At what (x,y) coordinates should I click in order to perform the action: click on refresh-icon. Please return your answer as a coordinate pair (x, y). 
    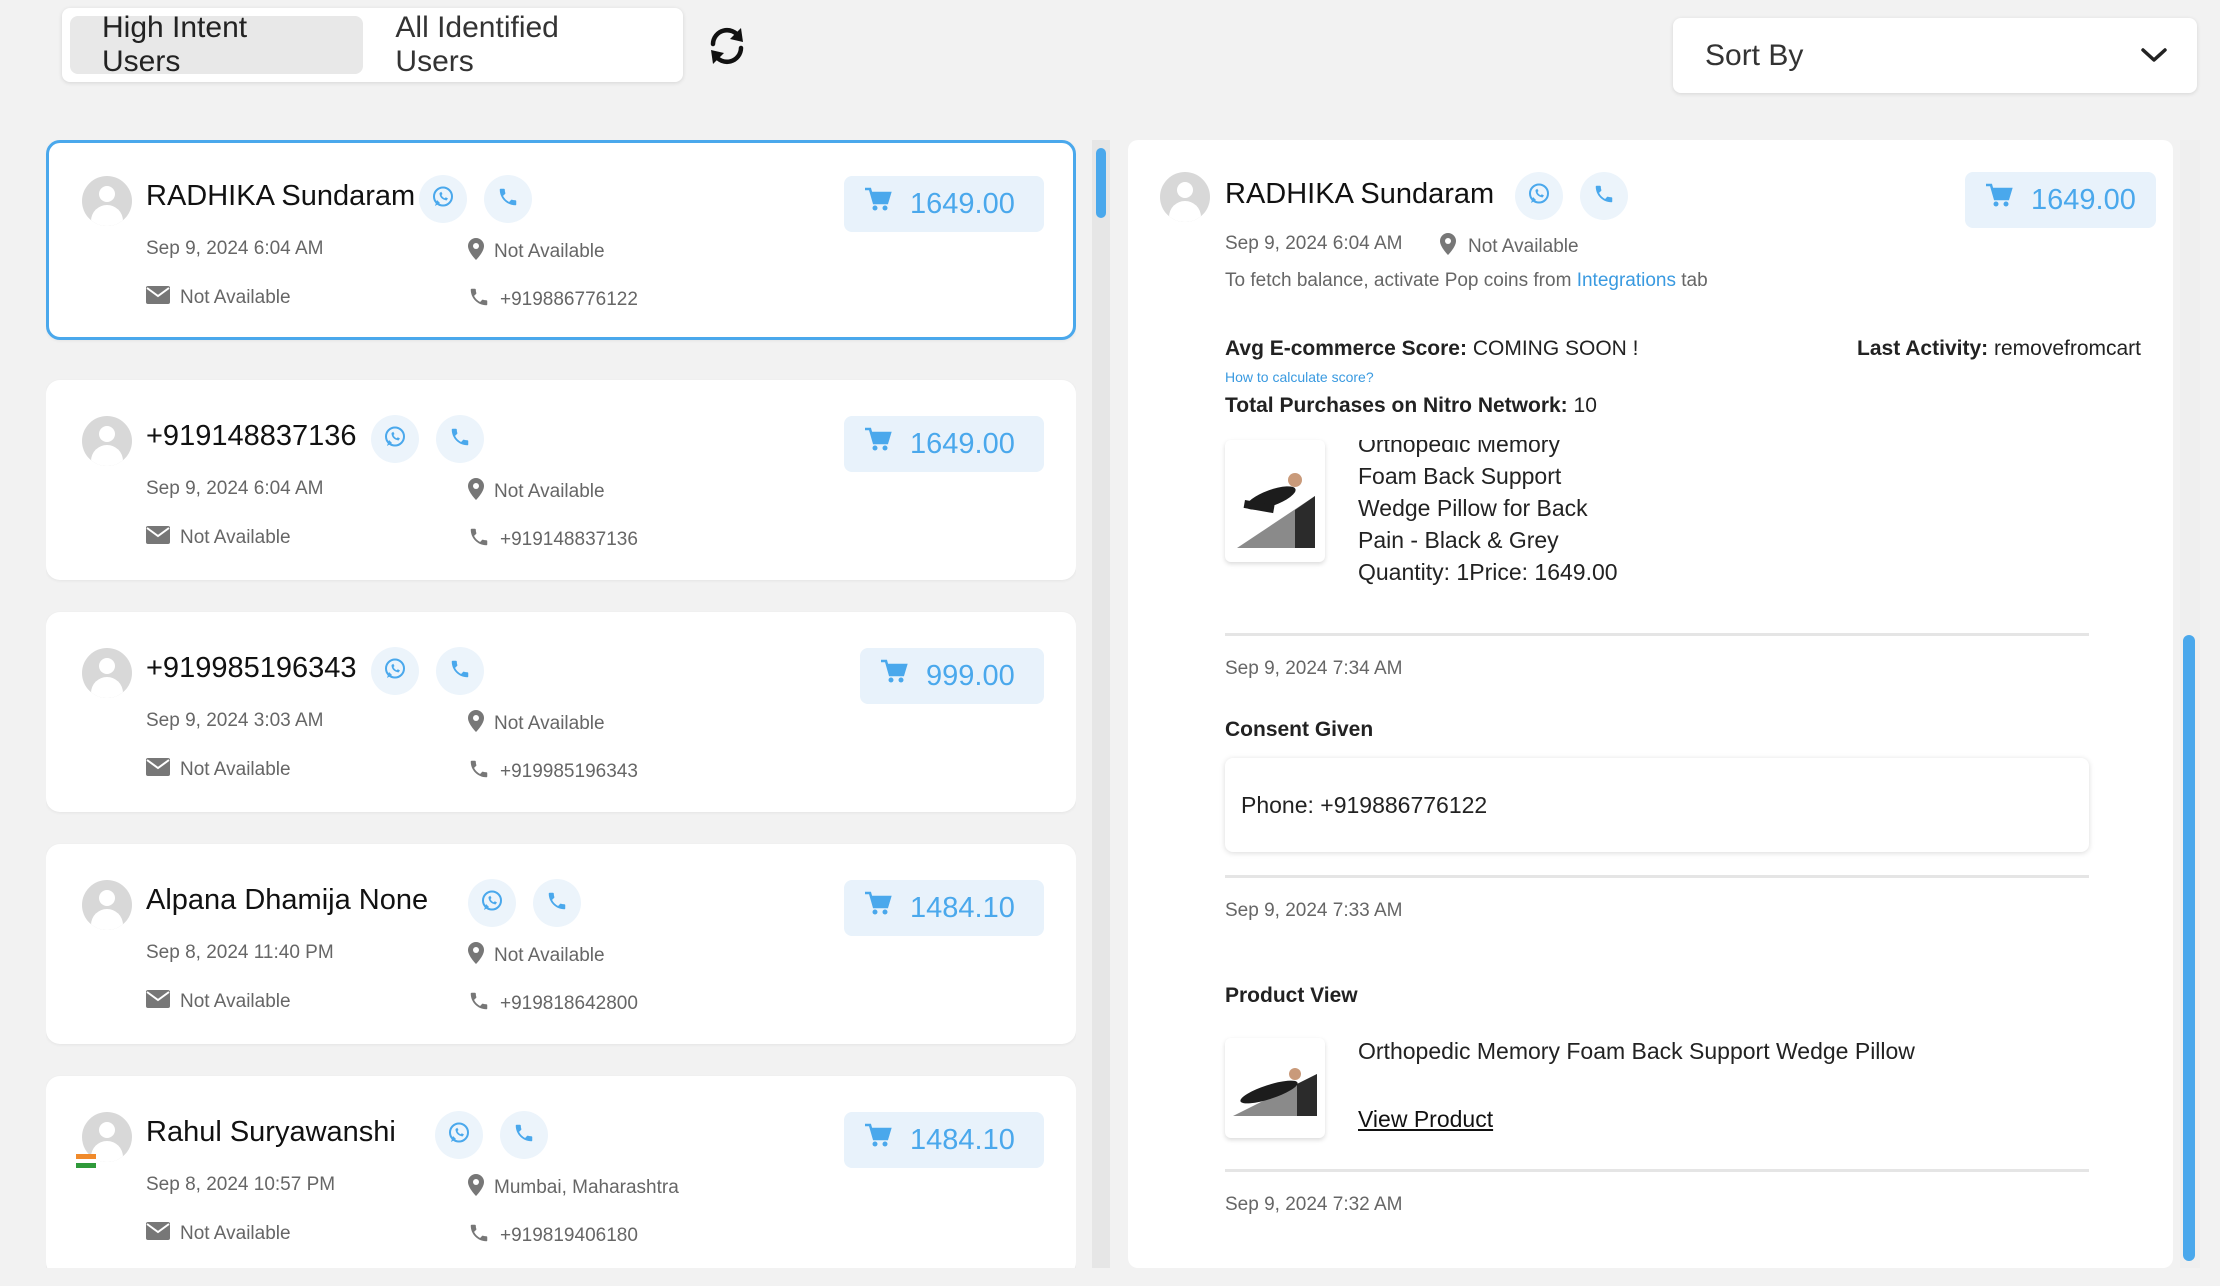
    Looking at the image, I should click on (727, 46).